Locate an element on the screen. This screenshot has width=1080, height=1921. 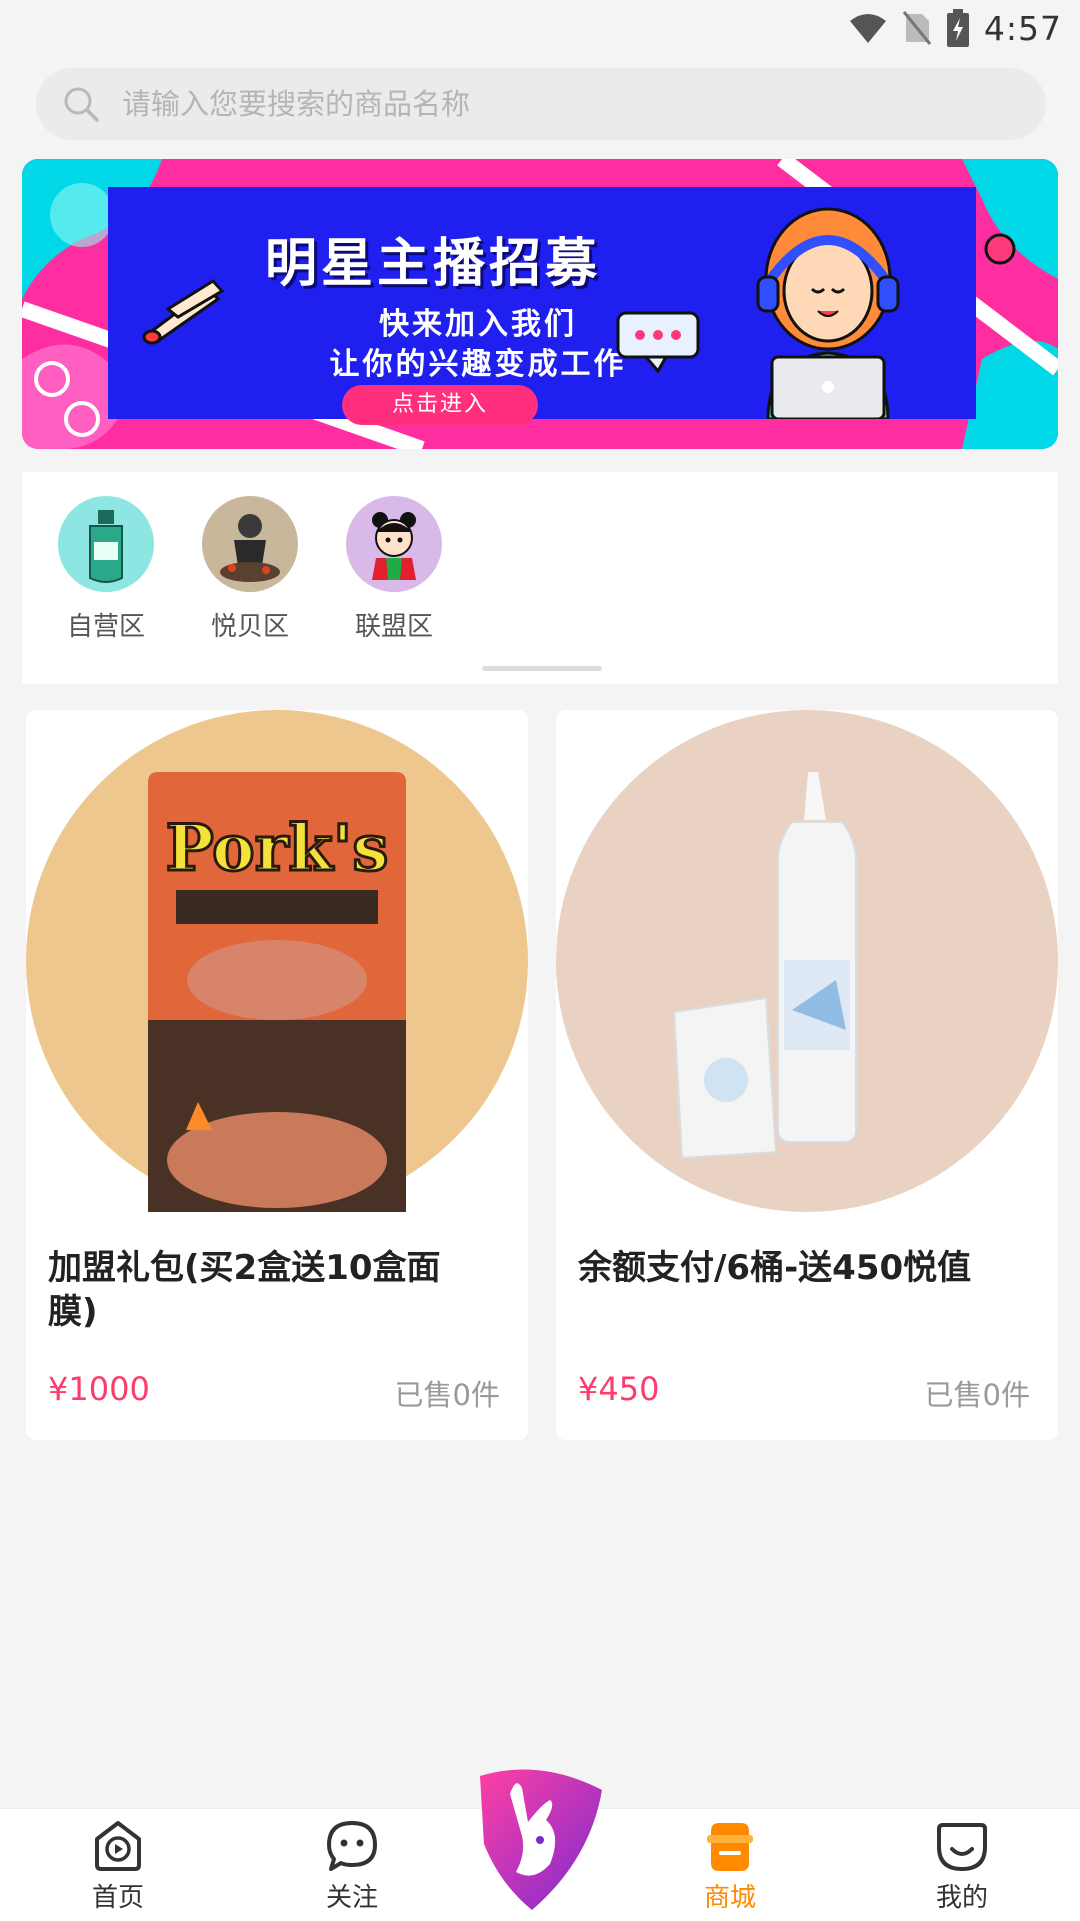
tab-shop: 商城 is located at coordinates (730, 1862).